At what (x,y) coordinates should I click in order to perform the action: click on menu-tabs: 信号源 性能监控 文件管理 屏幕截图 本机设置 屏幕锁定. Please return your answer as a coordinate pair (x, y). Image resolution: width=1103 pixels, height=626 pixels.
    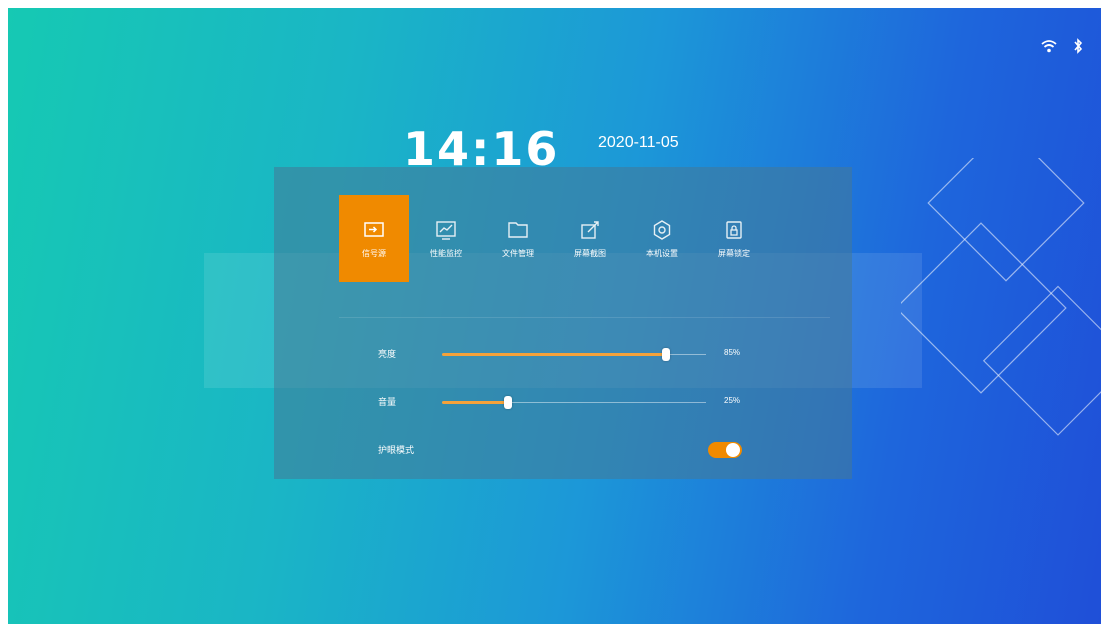
    Looking at the image, I should click on (555, 238).